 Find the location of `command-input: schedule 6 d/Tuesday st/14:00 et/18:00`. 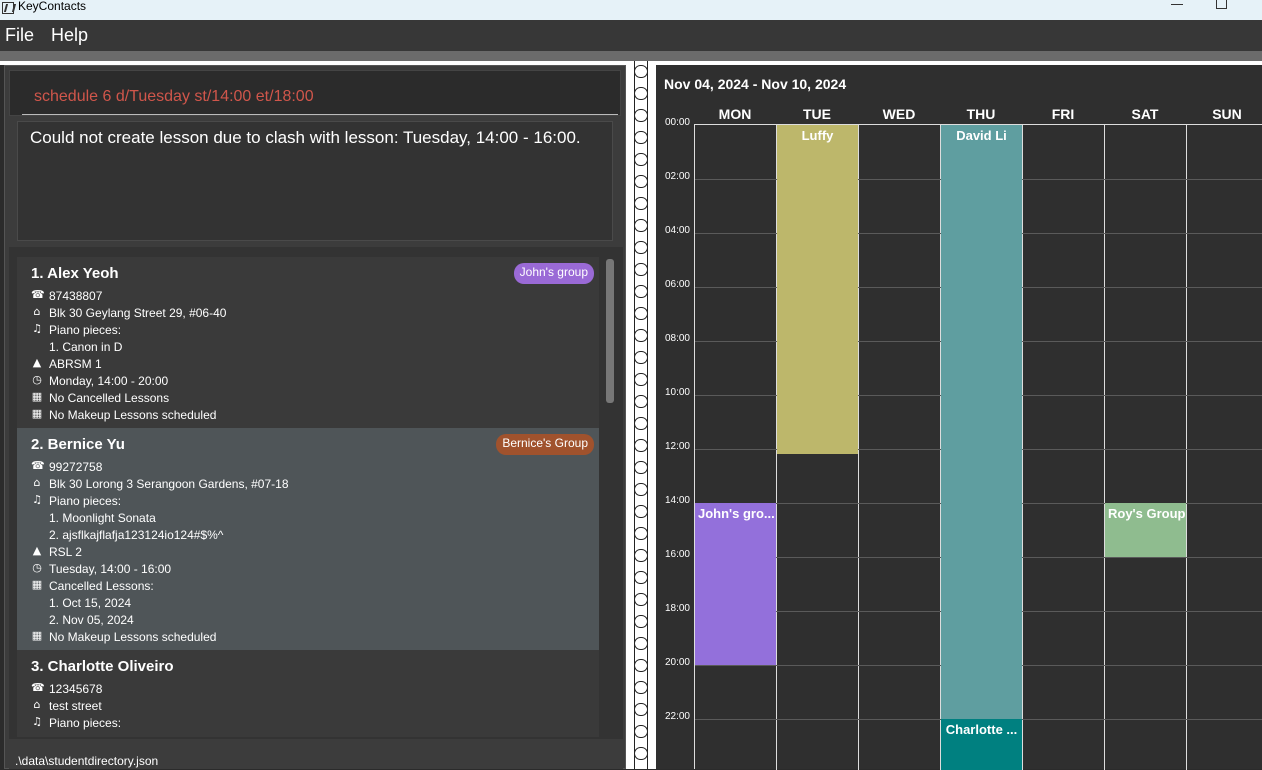

command-input: schedule 6 d/Tuesday st/14:00 et/18:00 is located at coordinates (174, 97).